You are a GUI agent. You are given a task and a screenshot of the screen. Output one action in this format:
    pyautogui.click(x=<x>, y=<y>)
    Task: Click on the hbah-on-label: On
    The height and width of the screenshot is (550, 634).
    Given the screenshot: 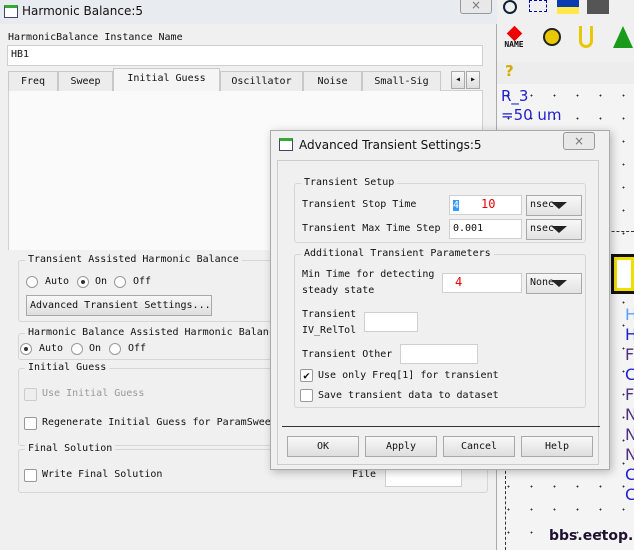 What is the action you would take?
    pyautogui.click(x=95, y=348)
    